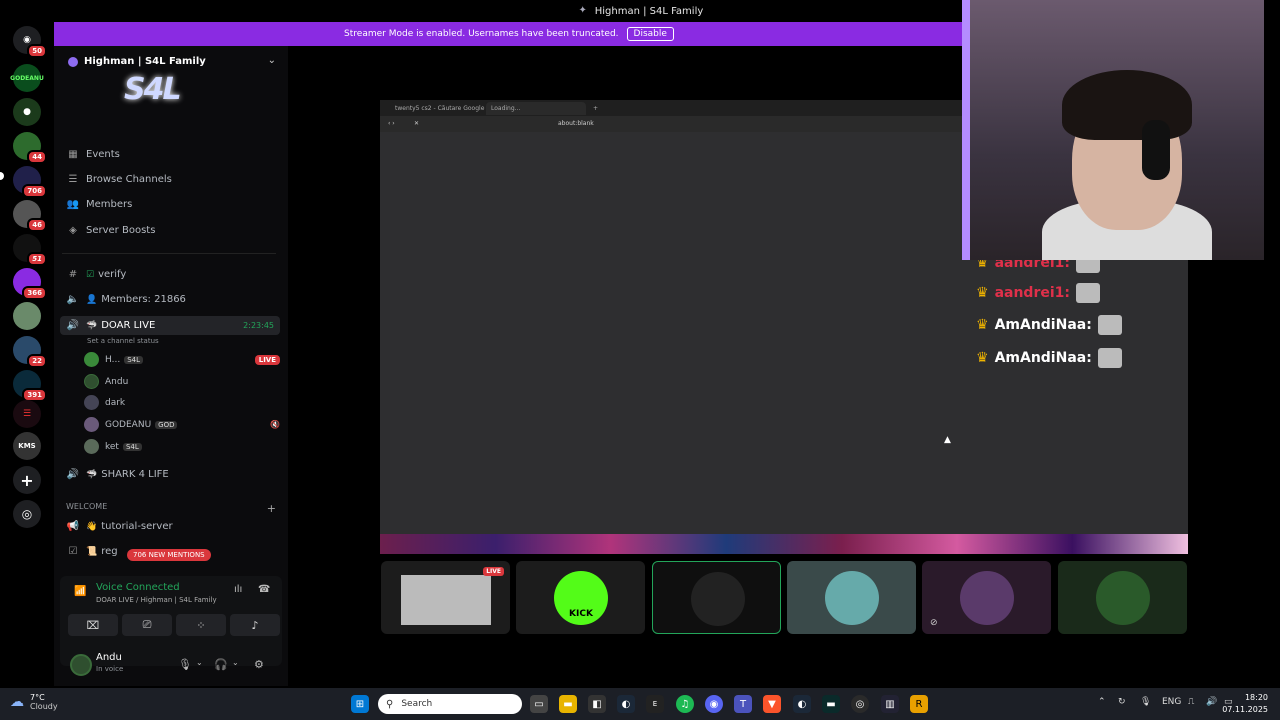 The height and width of the screenshot is (720, 1280). Describe the element at coordinates (1122, 702) in the screenshot. I see `update-icon: ↻` at that location.